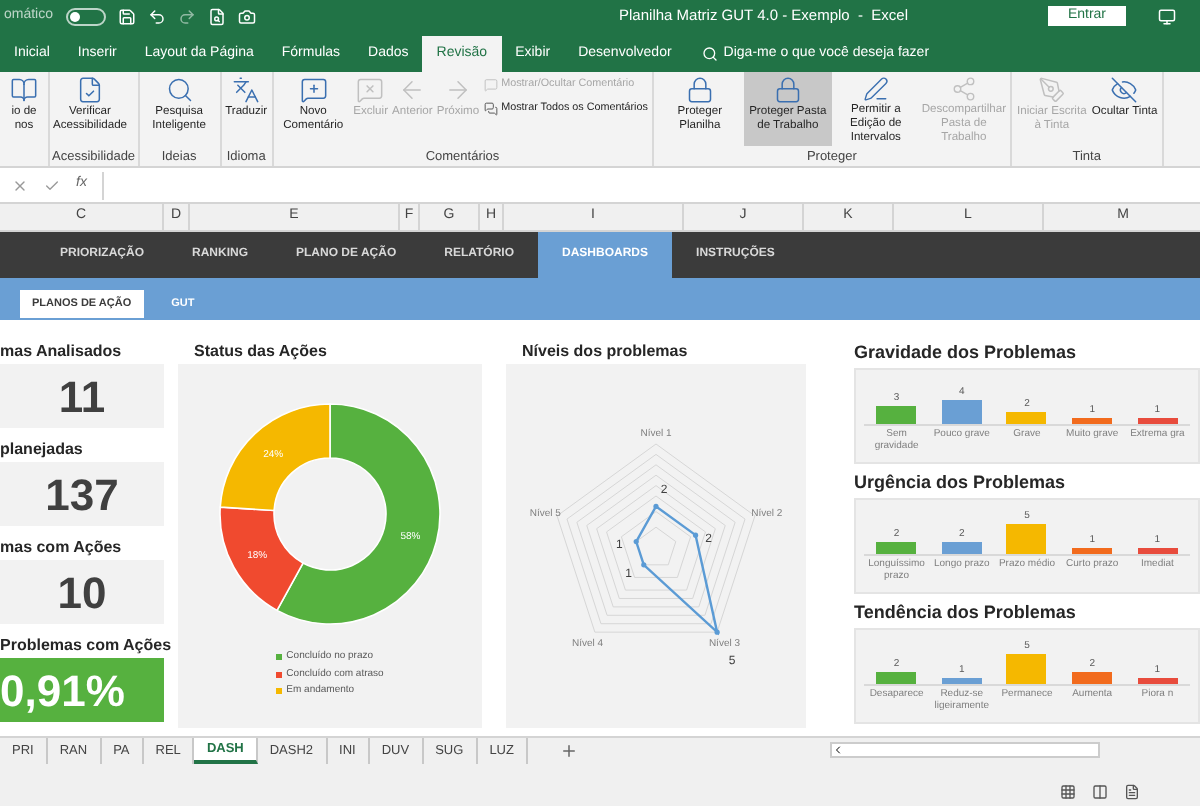 This screenshot has height=806, width=1200. Describe the element at coordinates (677, 570) in the screenshot. I see `radar-line` at that location.